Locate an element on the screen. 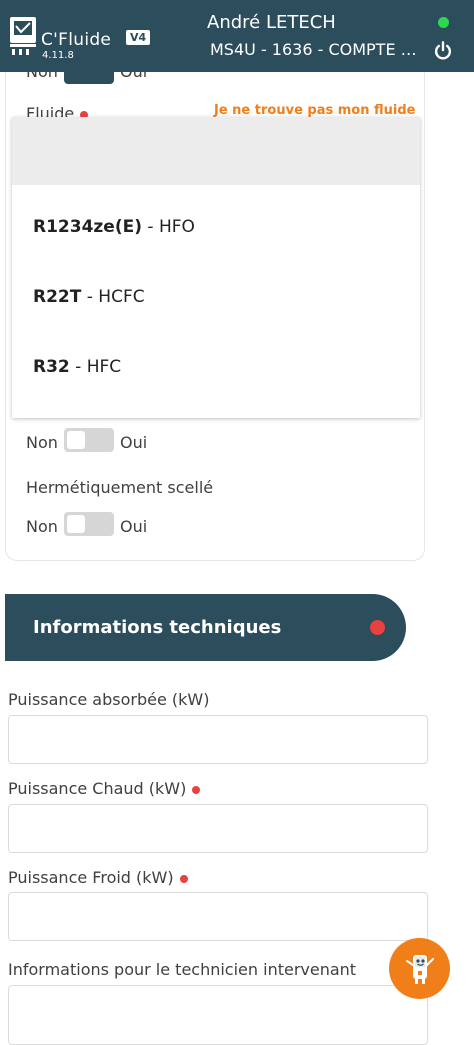 The height and width of the screenshot is (1045, 474). power-icon is located at coordinates (443, 51).